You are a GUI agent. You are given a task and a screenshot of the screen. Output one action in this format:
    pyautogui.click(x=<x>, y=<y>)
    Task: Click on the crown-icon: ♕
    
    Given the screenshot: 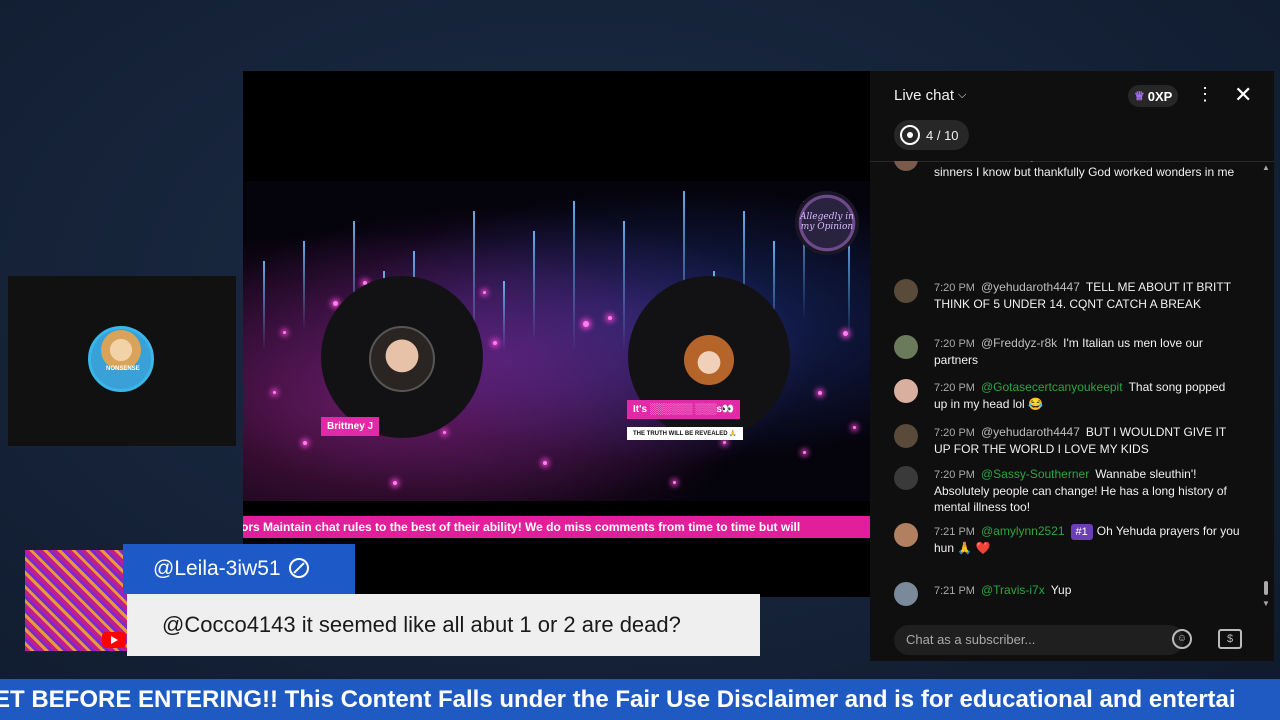 What is the action you would take?
    pyautogui.click(x=1139, y=96)
    